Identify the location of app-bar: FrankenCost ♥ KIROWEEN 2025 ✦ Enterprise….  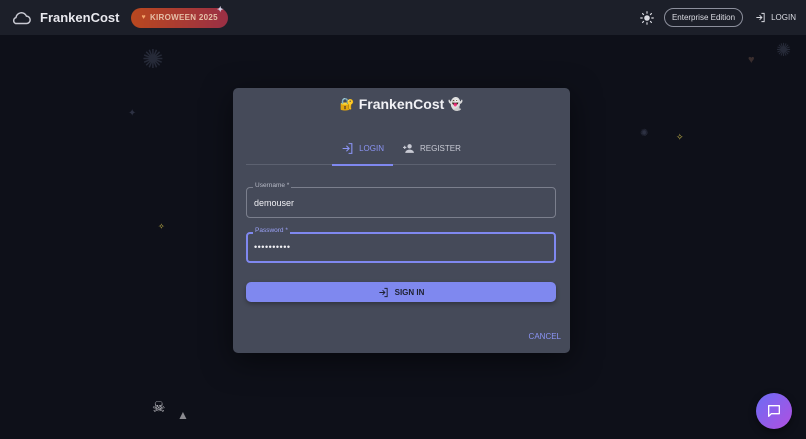
(403, 17).